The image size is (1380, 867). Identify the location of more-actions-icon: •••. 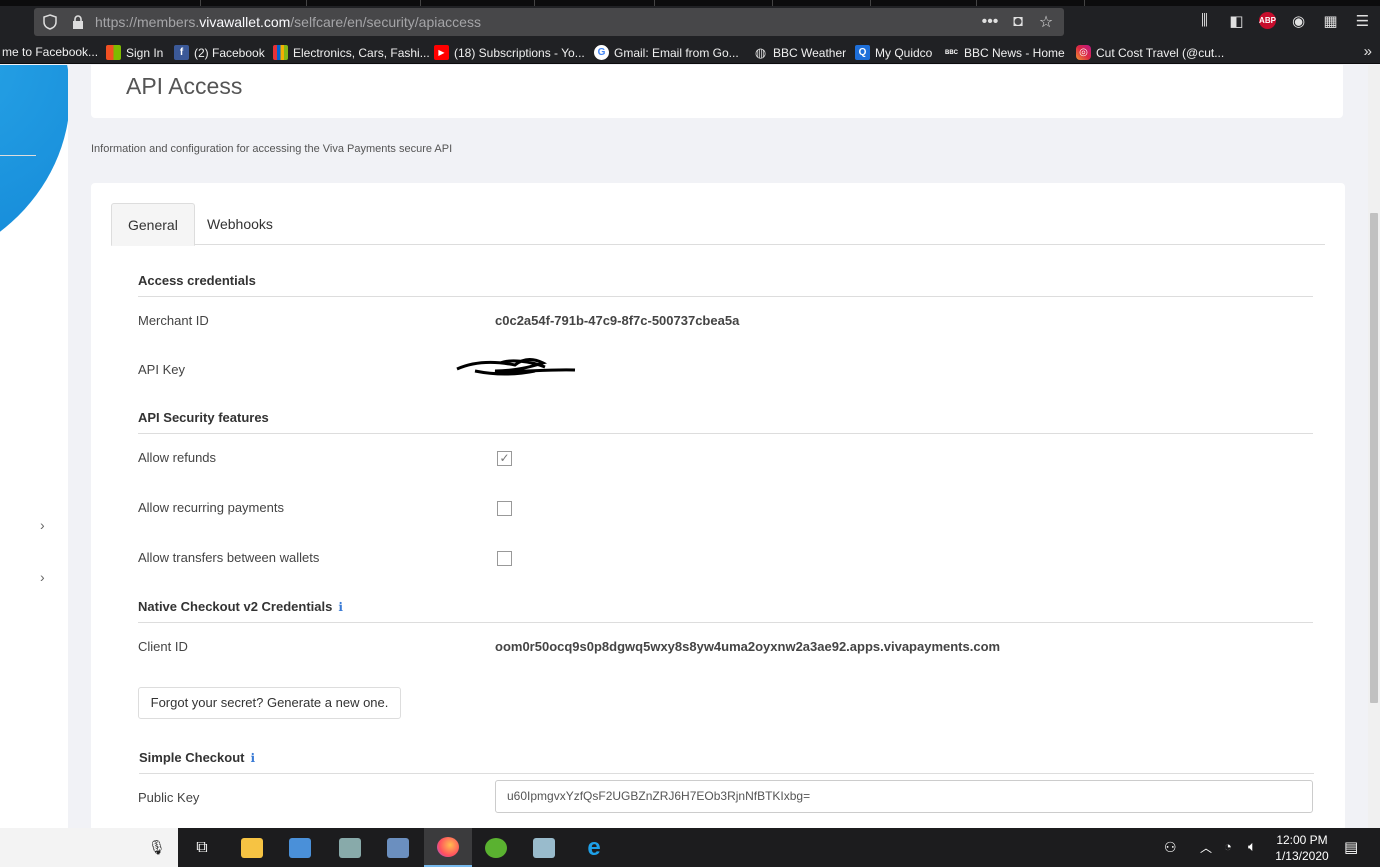
(990, 22).